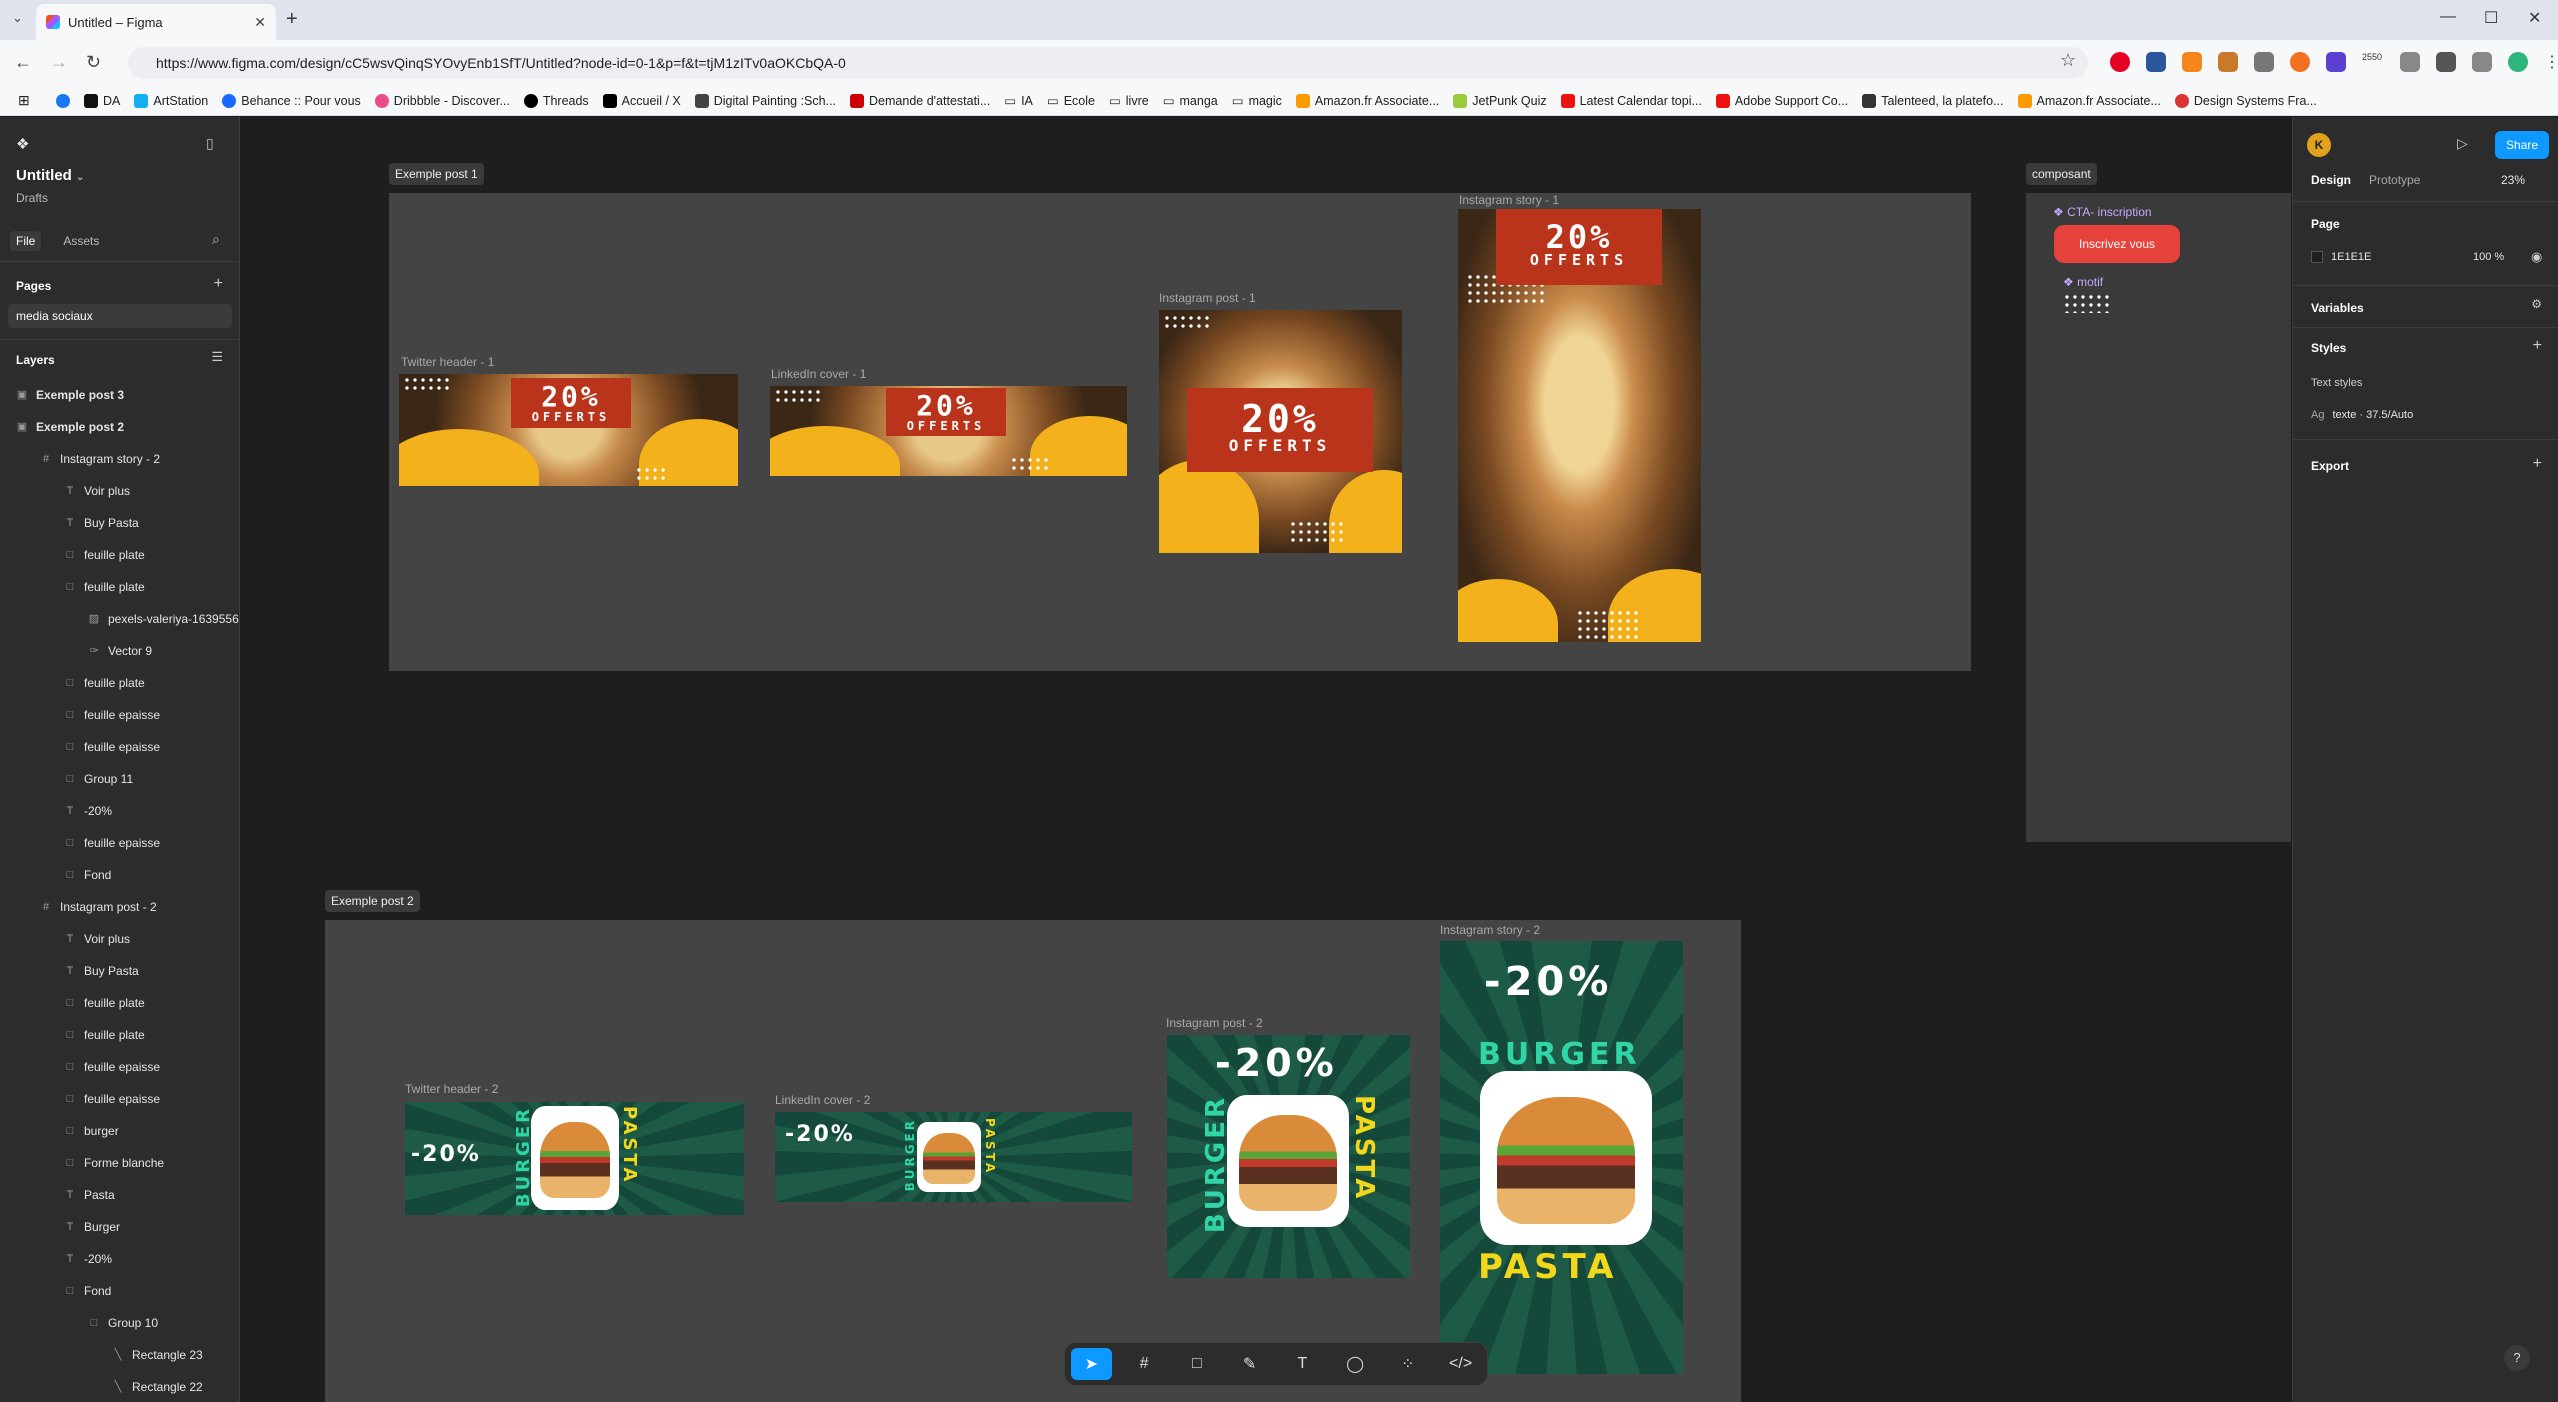 This screenshot has height=1402, width=2558. What do you see at coordinates (2102, 212) in the screenshot?
I see `component-cta-label: ❖ CTA- inscription` at bounding box center [2102, 212].